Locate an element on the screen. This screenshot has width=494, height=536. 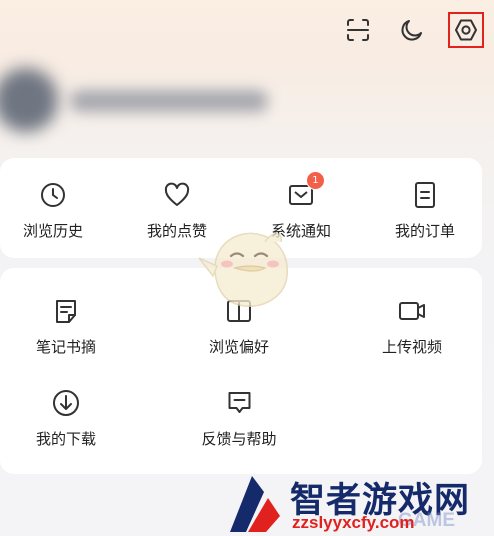
dark-mode-button is located at coordinates (412, 30).